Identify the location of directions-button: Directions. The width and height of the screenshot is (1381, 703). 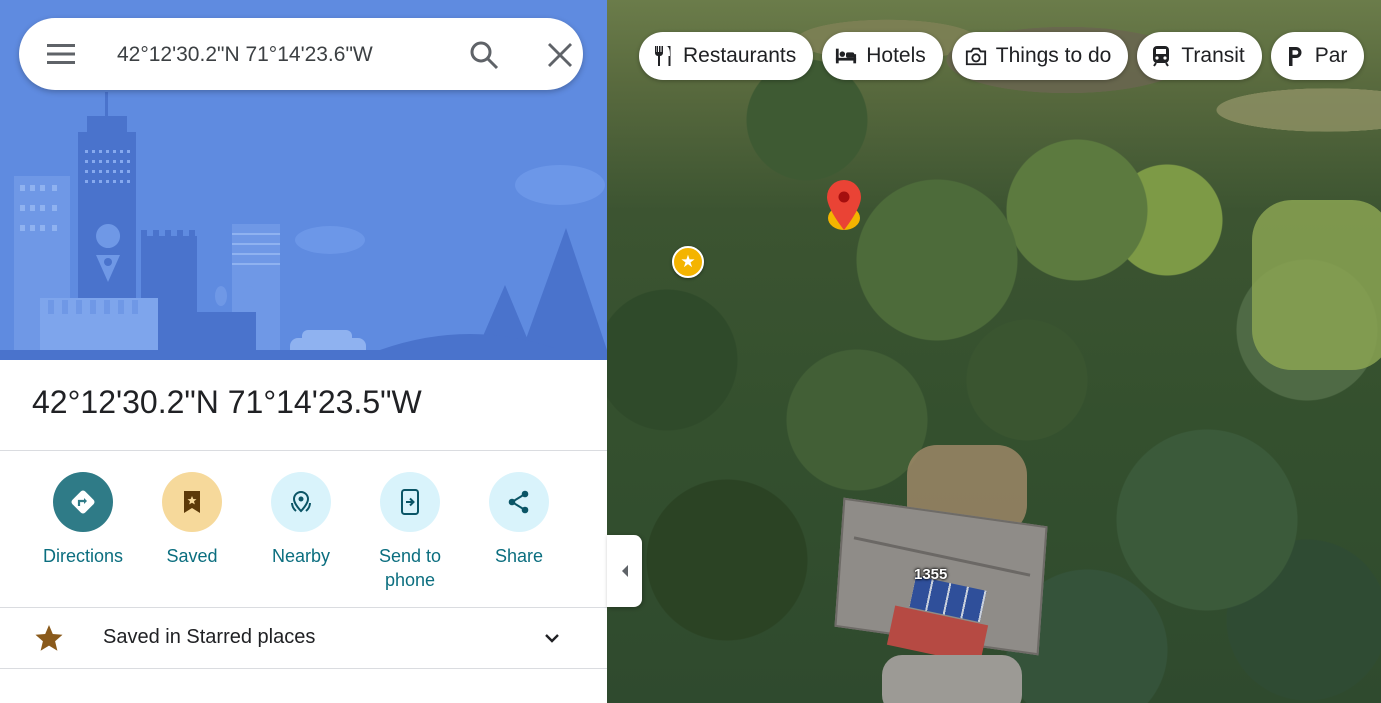
(83, 520).